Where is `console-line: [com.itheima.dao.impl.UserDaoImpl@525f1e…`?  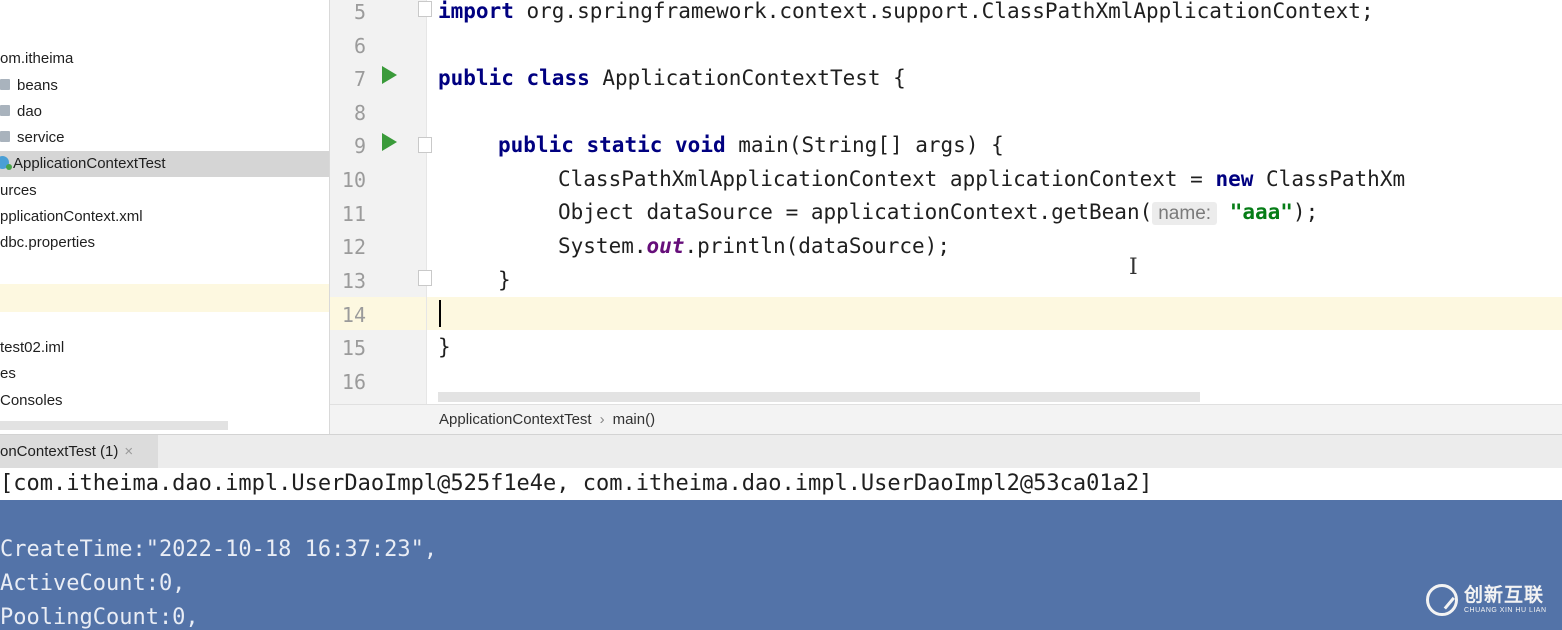 console-line: [com.itheima.dao.impl.UserDaoImpl@525f1e… is located at coordinates (576, 483).